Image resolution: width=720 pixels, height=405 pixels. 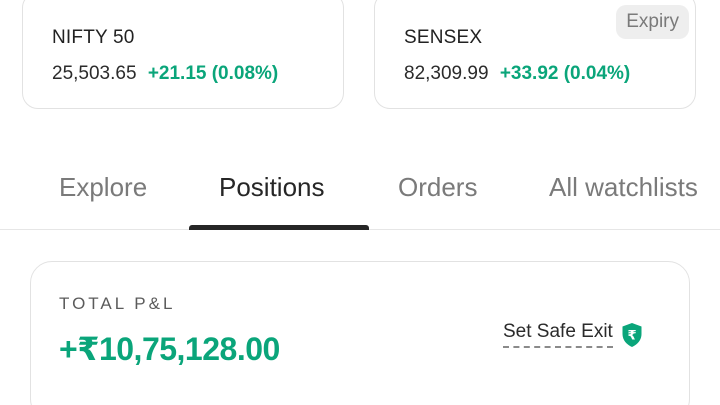 What do you see at coordinates (437, 187) in the screenshot?
I see `tab-orders: Orders` at bounding box center [437, 187].